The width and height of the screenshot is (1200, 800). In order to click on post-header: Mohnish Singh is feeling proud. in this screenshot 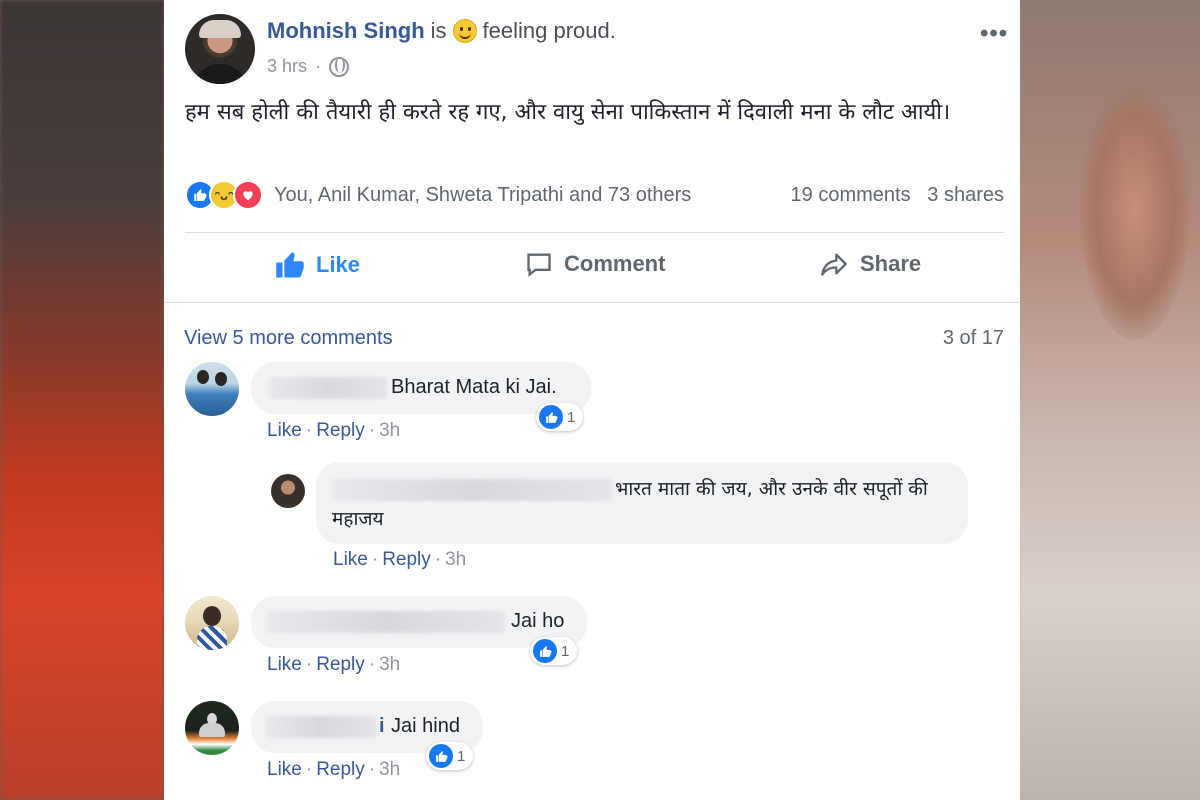, I will do `click(441, 31)`.